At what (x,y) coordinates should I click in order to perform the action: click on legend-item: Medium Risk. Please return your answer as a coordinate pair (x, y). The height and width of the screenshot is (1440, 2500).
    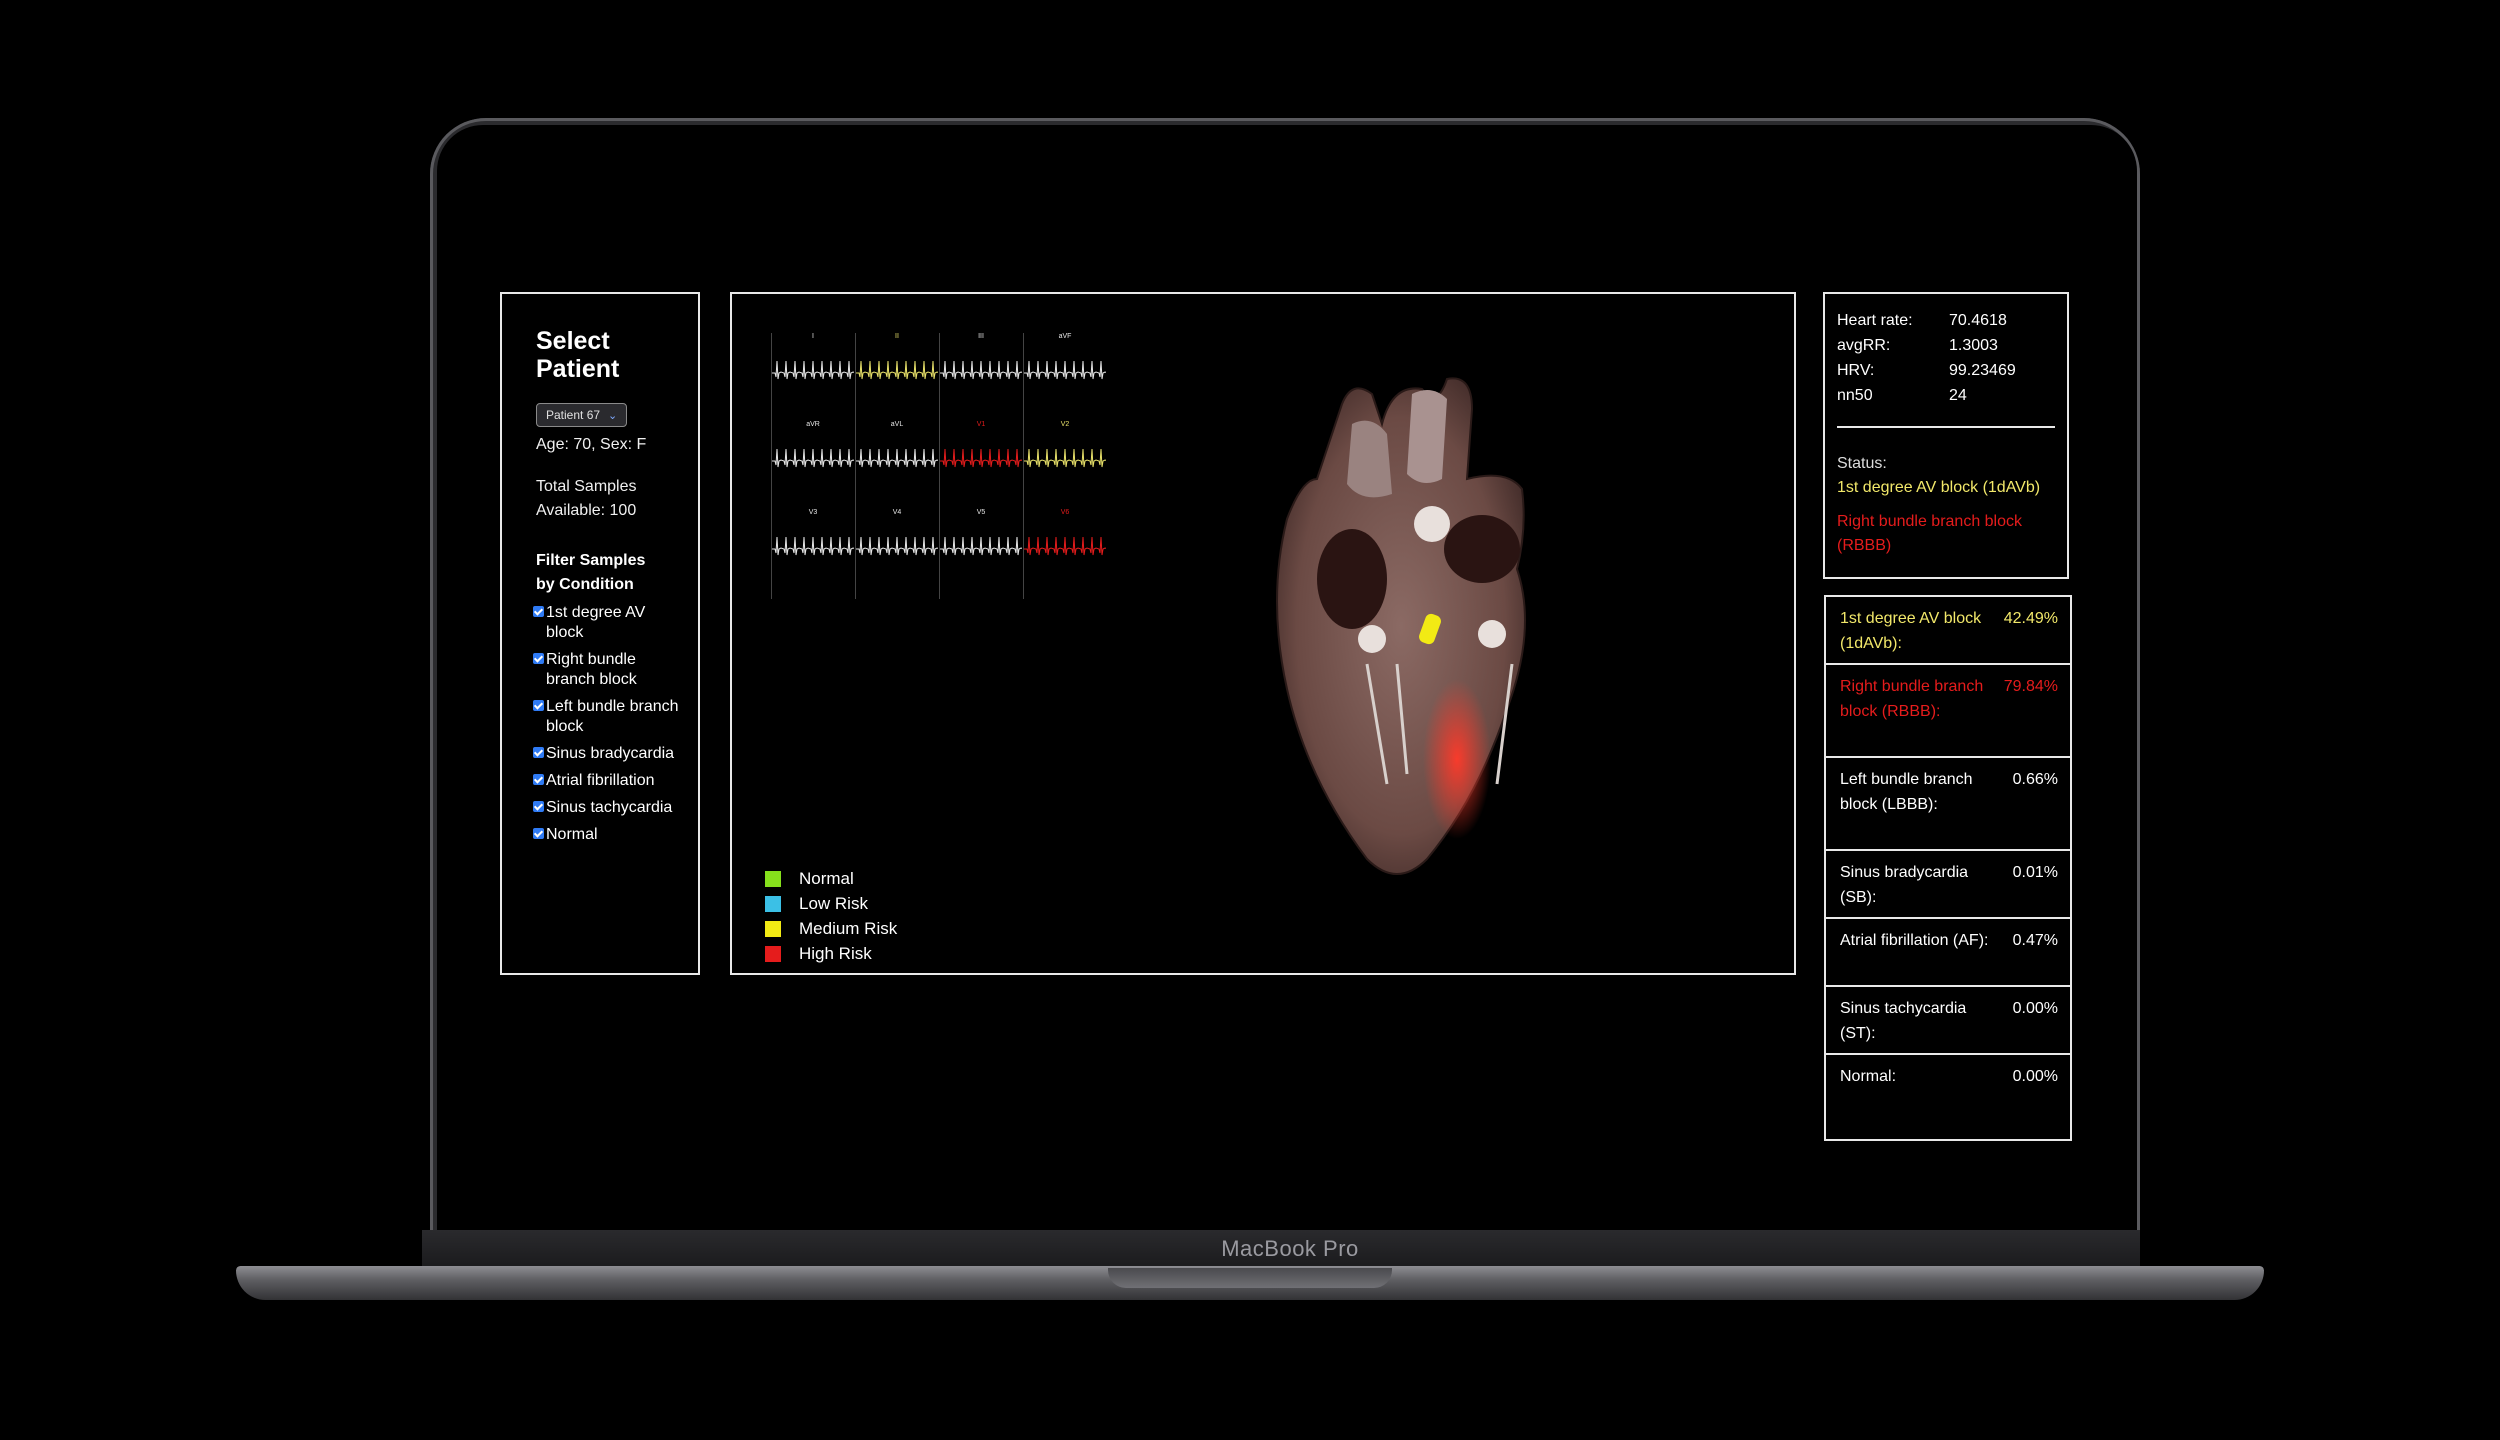
    Looking at the image, I should click on (831, 928).